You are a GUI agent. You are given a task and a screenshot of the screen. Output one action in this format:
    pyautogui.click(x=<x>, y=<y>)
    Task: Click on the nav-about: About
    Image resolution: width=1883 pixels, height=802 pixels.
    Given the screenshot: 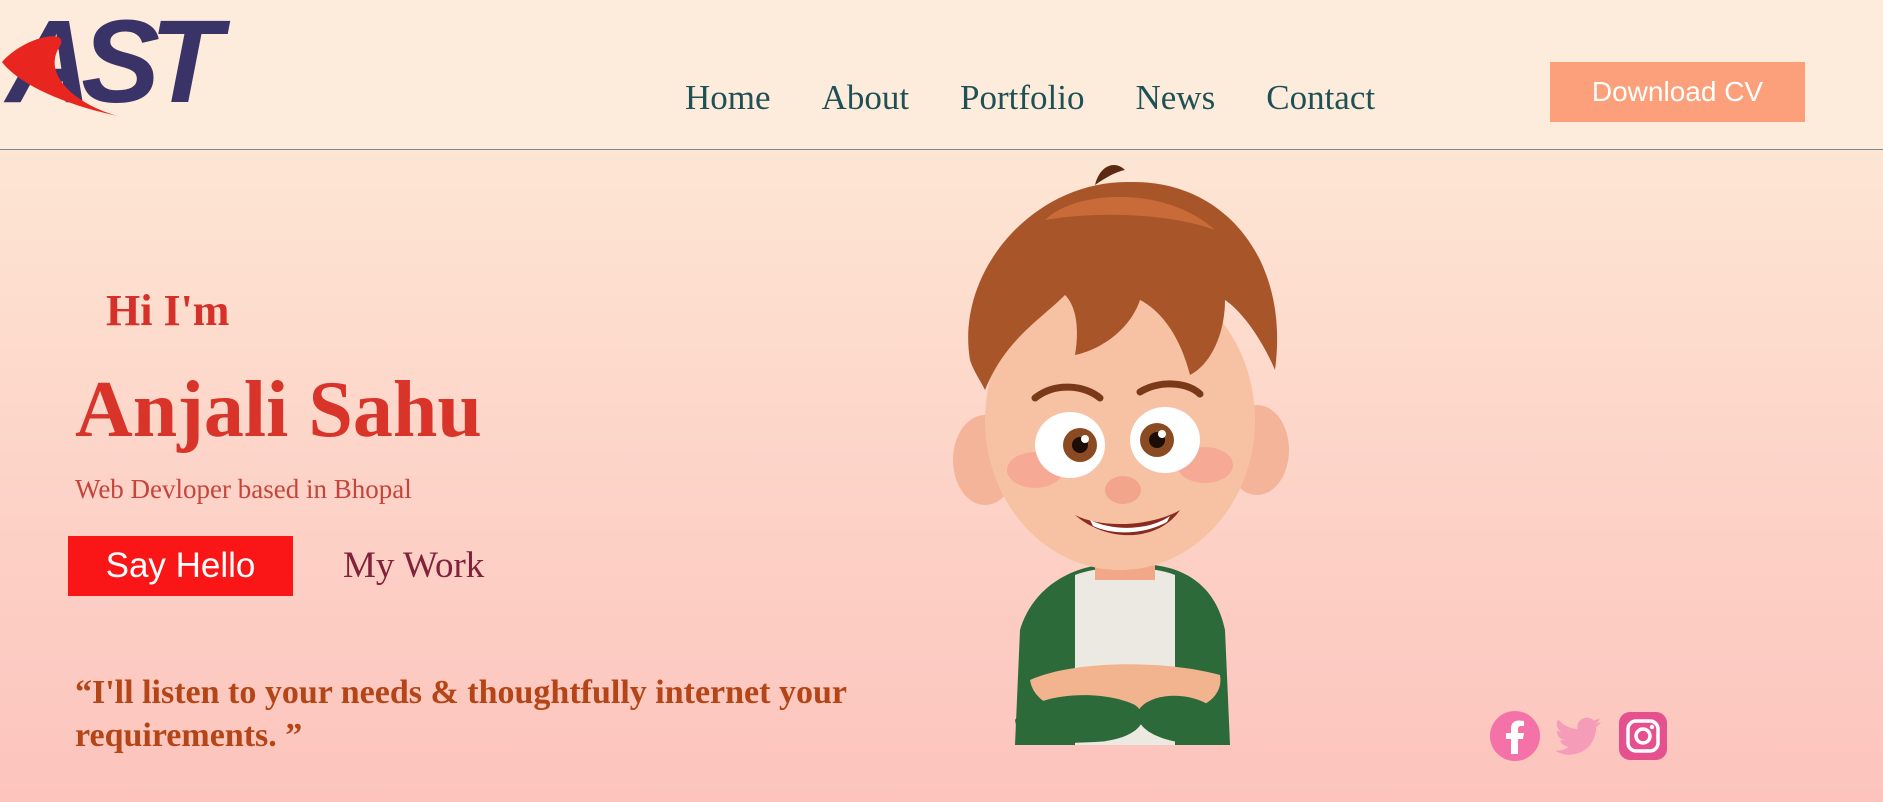 What is the action you would take?
    pyautogui.click(x=866, y=98)
    